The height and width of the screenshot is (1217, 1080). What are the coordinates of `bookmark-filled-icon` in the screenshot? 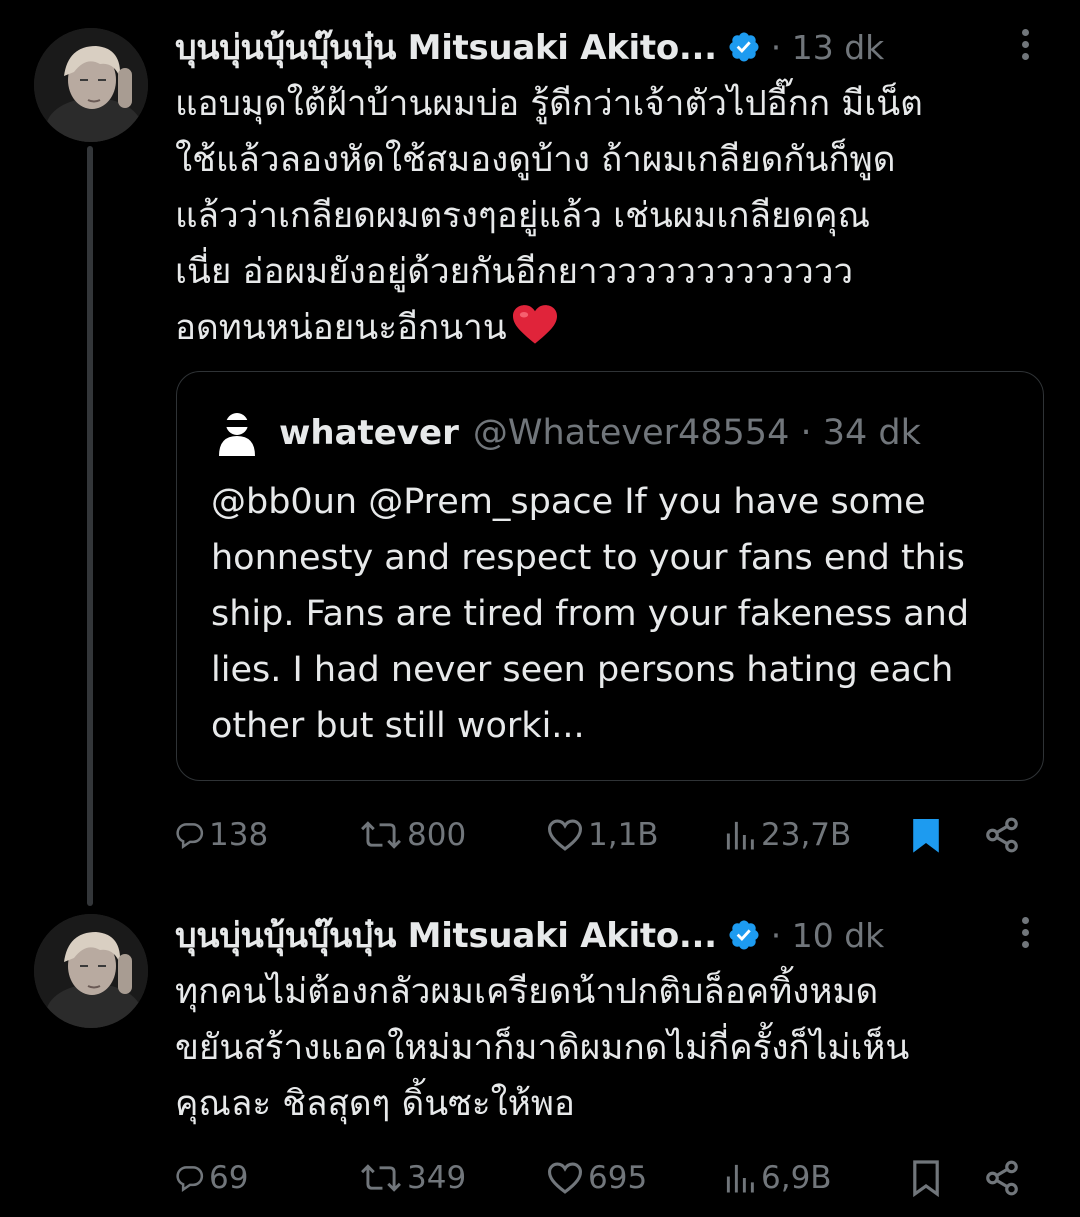 It's located at (926, 836).